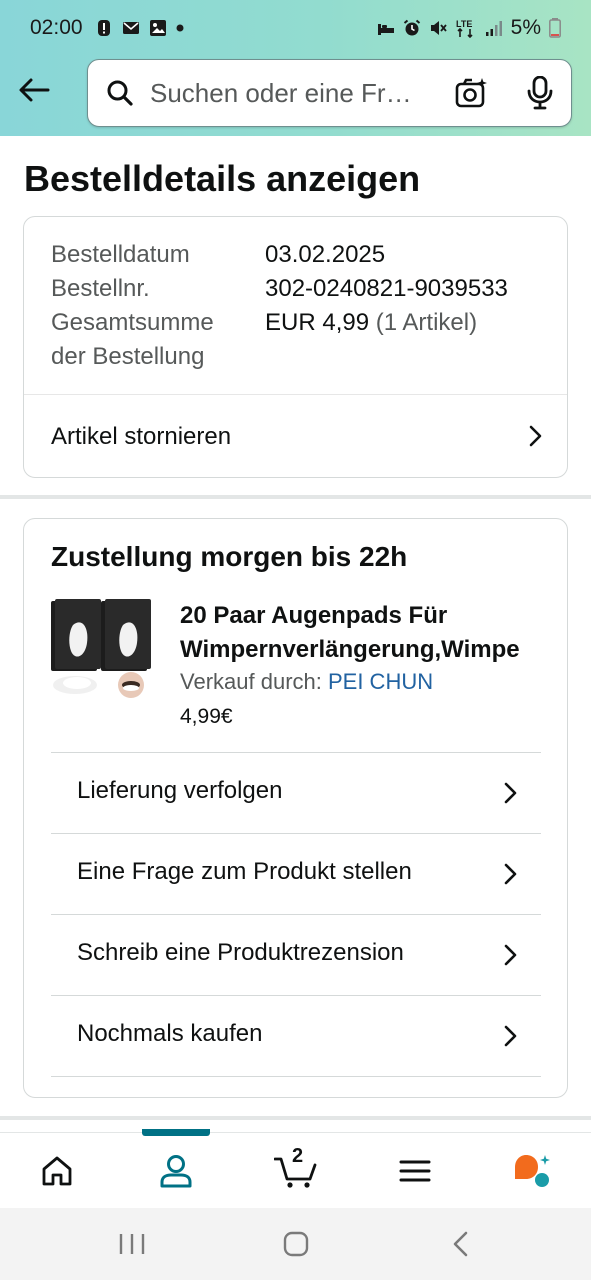 This screenshot has width=591, height=1280. I want to click on write-review-link: Schreib eine Produktrezension, so click(295, 955).